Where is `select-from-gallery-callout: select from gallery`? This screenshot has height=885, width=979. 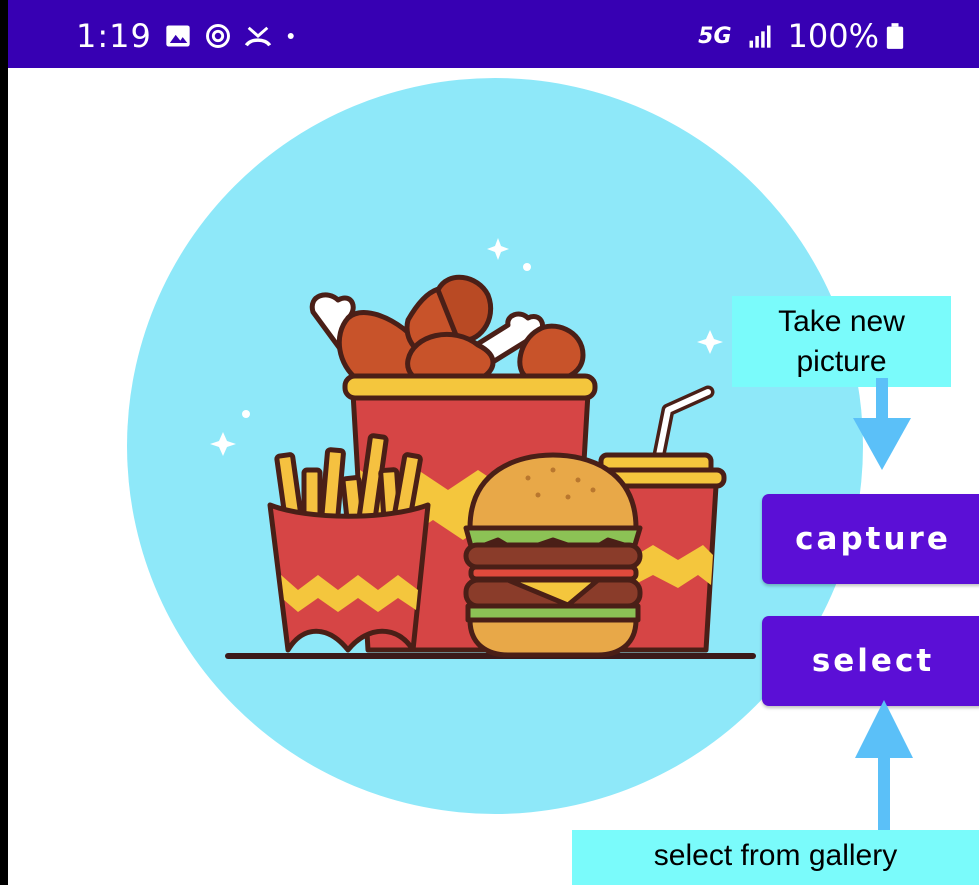 select-from-gallery-callout: select from gallery is located at coordinates (775, 857).